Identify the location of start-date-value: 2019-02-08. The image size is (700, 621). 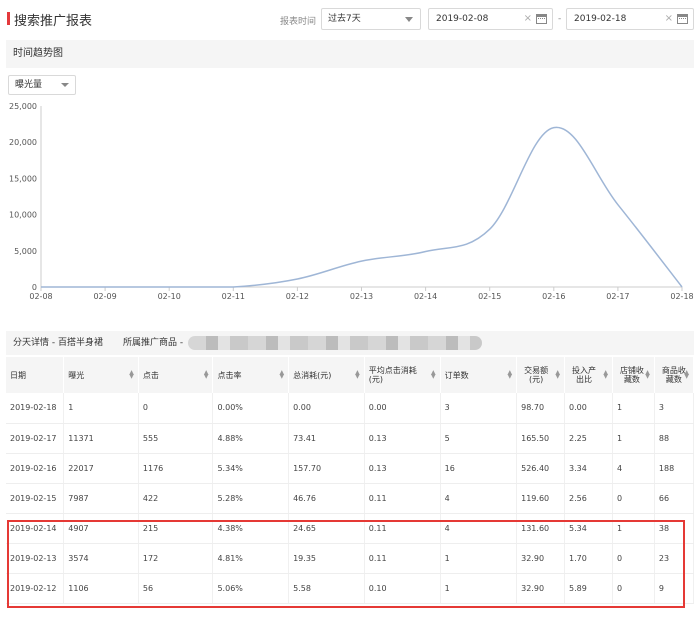
(462, 19).